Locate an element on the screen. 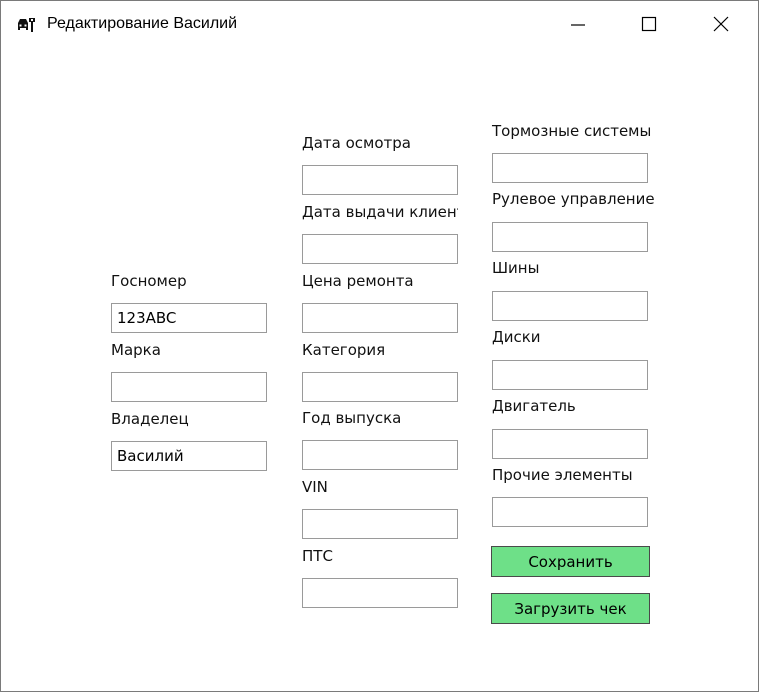  other-input is located at coordinates (570, 512).